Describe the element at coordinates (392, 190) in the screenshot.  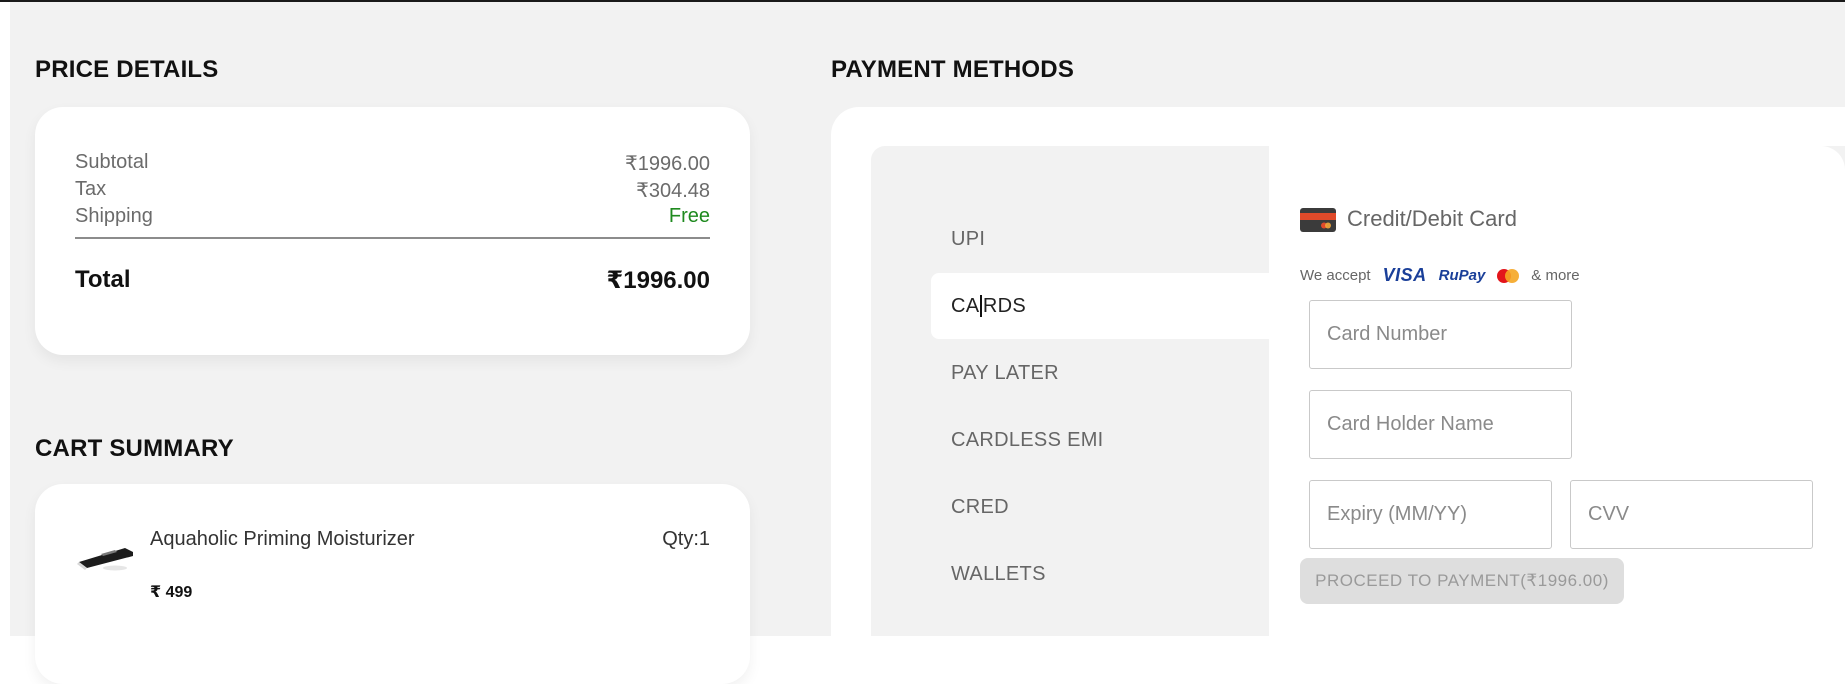
I see `tax-row: Tax ₹304.48` at that location.